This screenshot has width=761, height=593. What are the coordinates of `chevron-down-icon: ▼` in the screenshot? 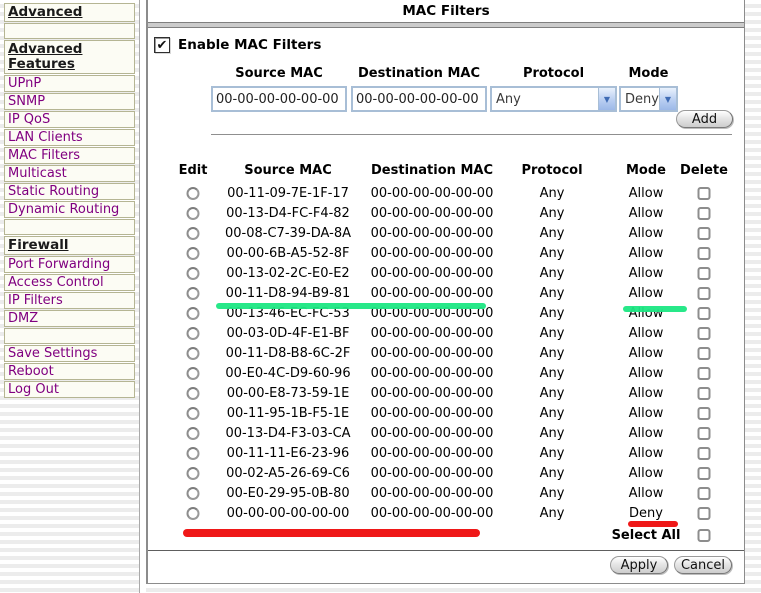 It's located at (606, 99).